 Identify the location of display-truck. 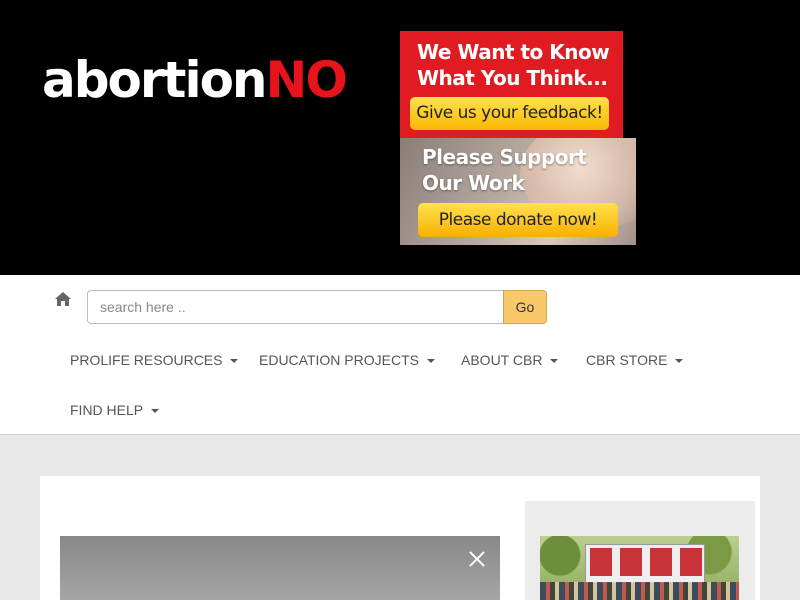
(645, 564).